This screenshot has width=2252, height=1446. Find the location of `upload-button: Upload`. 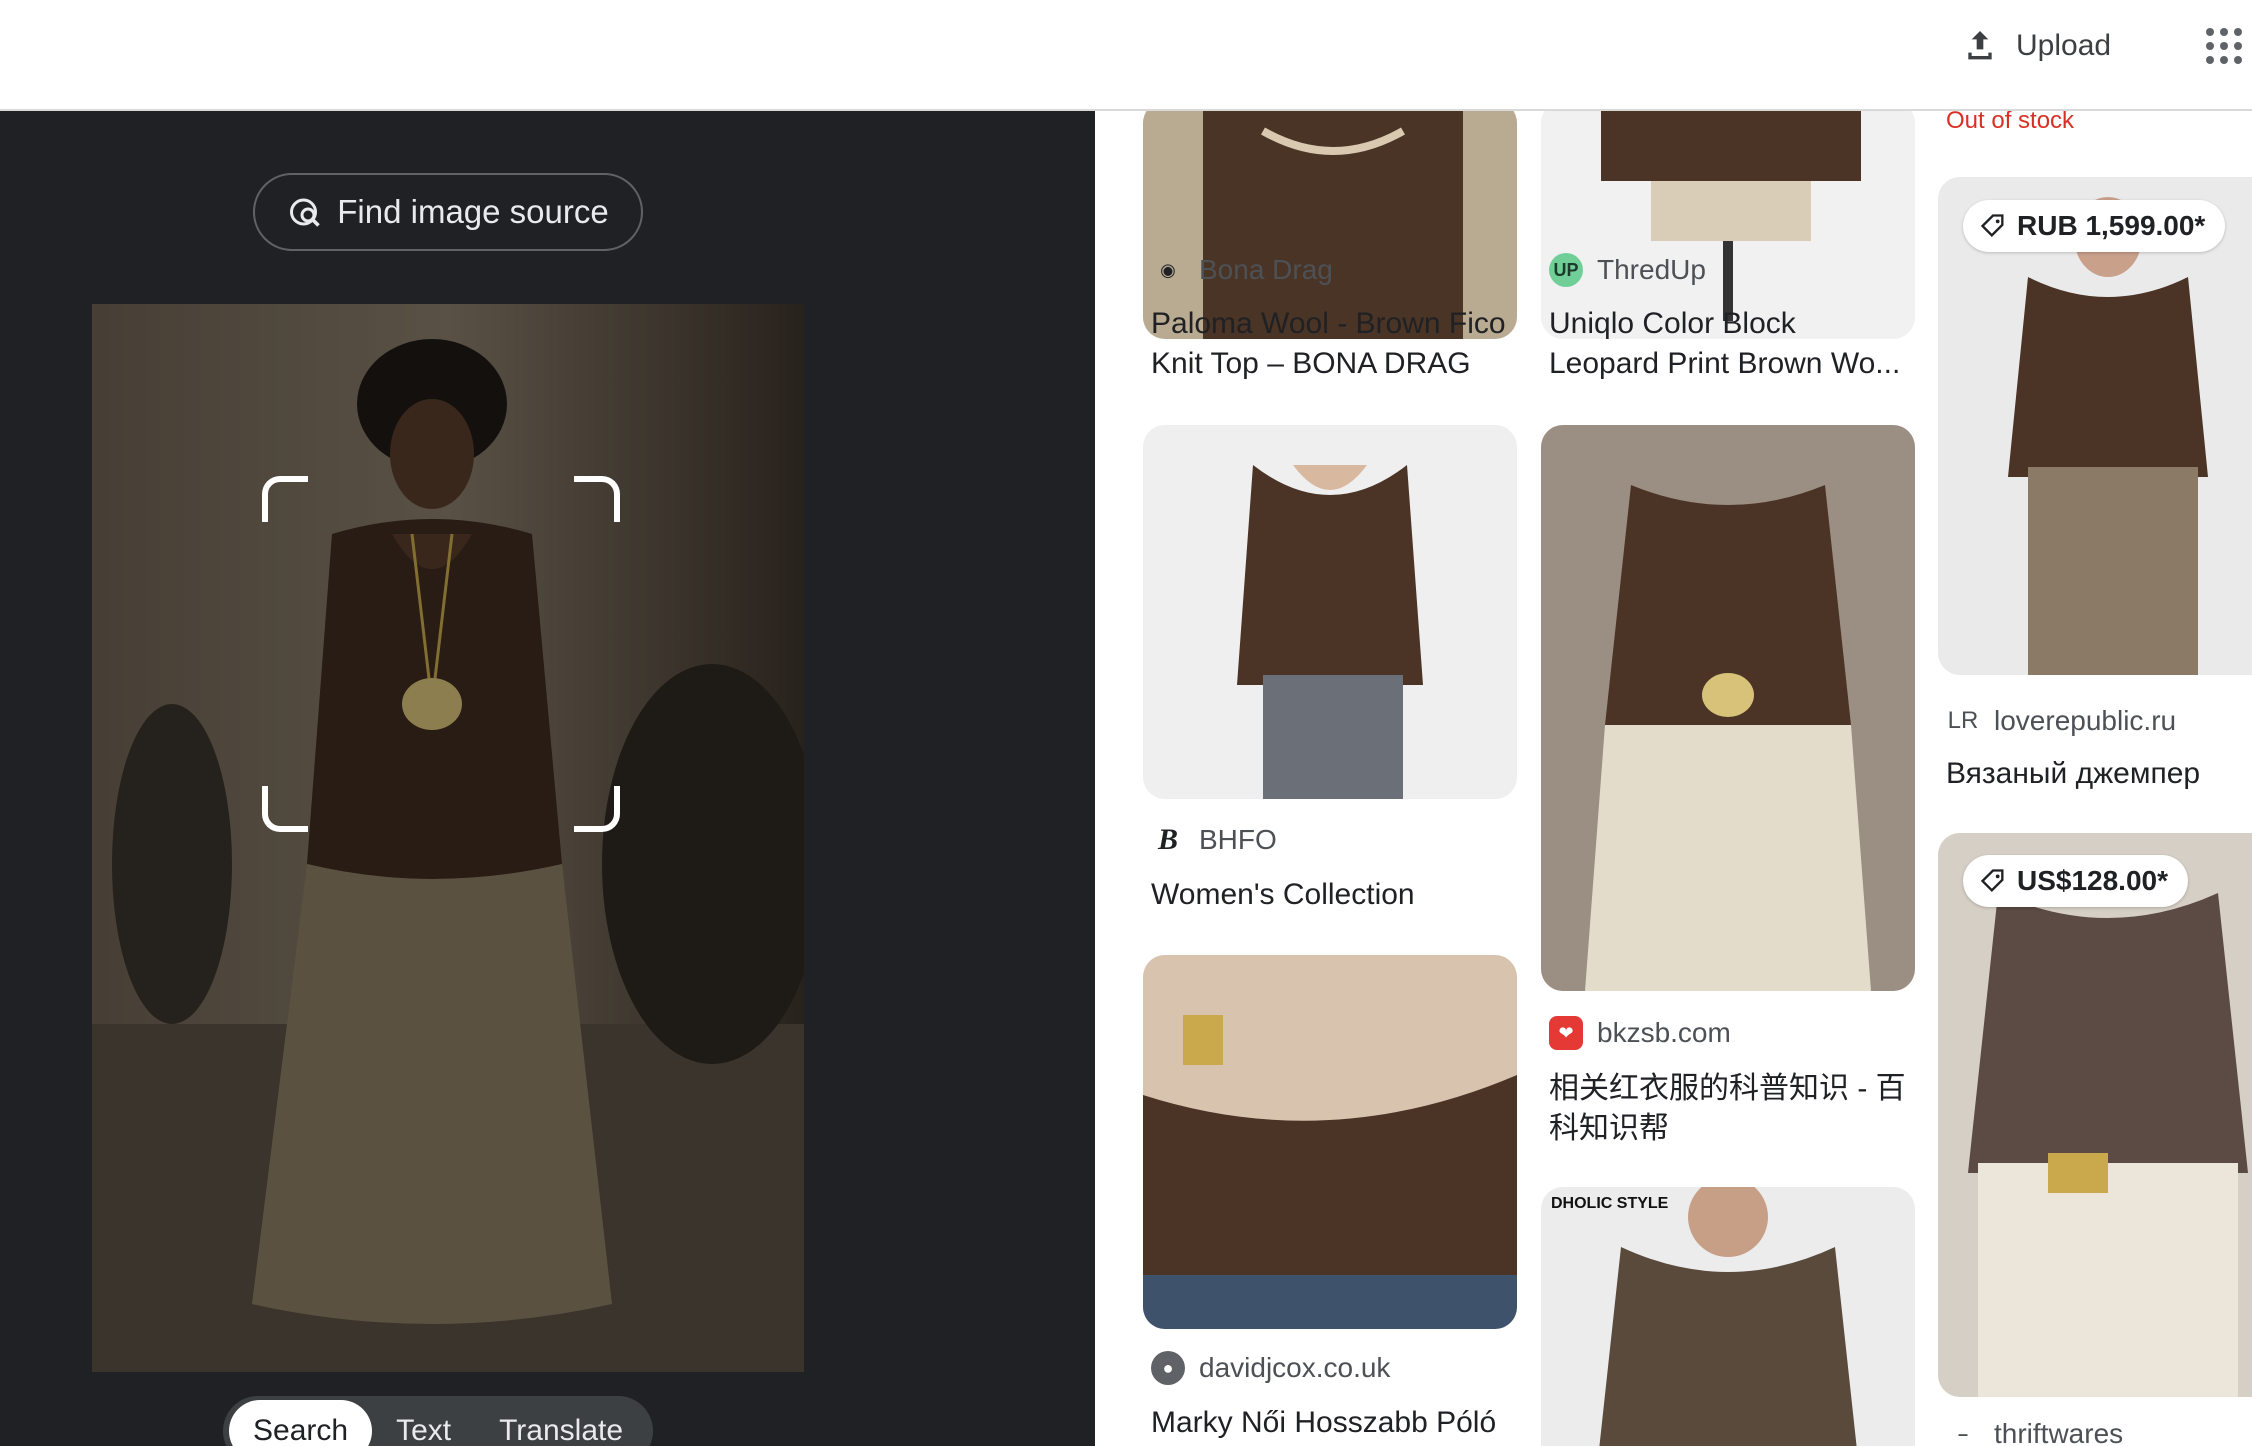

upload-button: Upload is located at coordinates (2035, 46).